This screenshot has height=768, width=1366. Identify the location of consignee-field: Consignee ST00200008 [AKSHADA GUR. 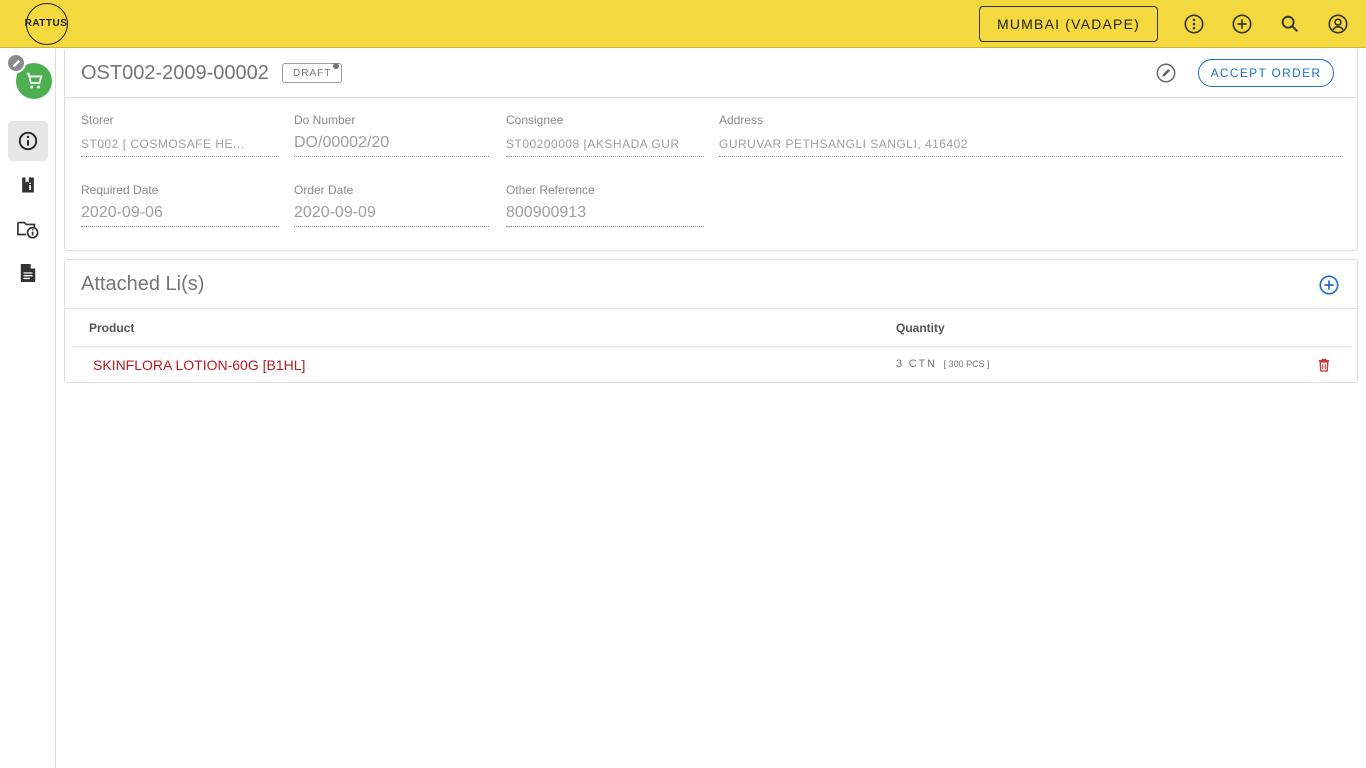
(605, 135).